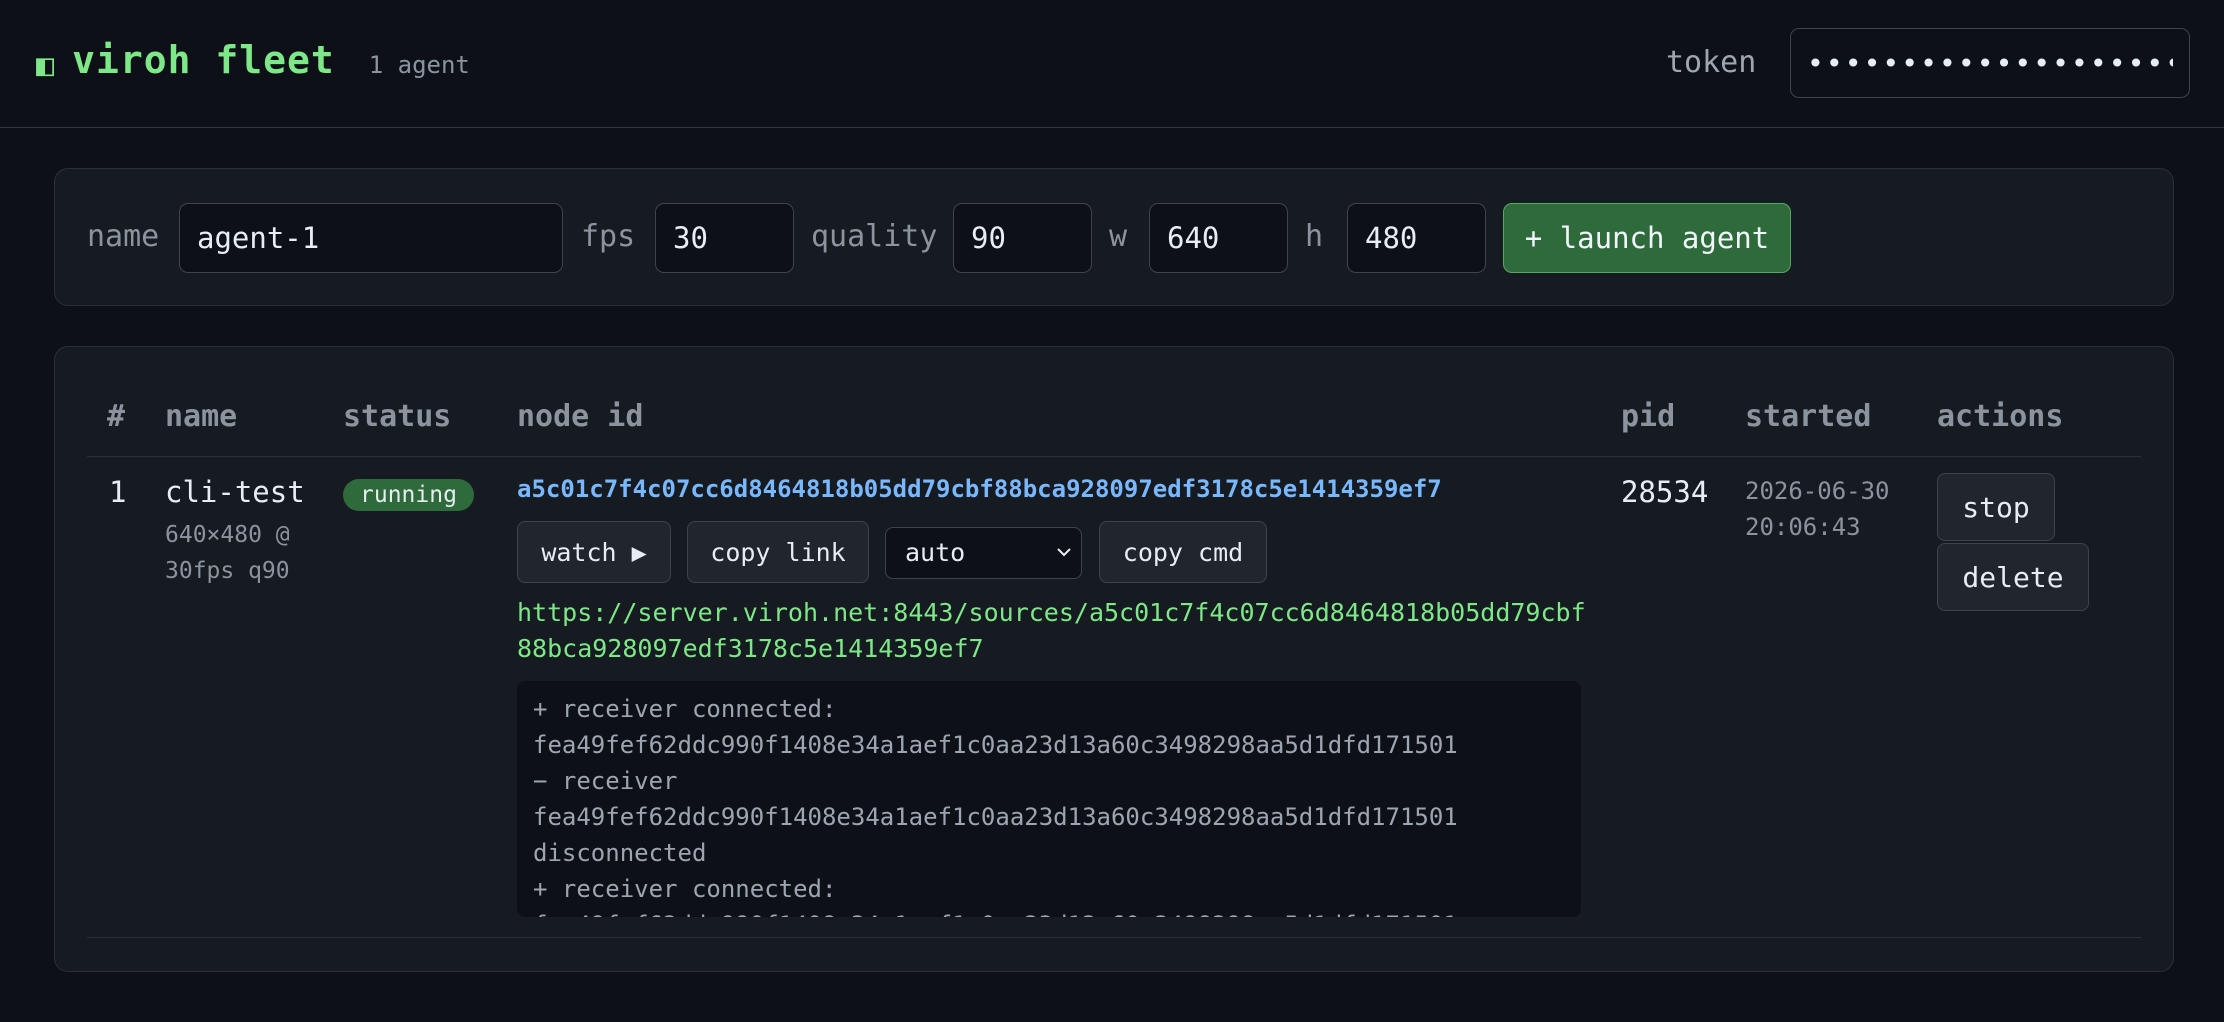 The width and height of the screenshot is (2224, 1022). I want to click on header-pid: pid, so click(1648, 416).